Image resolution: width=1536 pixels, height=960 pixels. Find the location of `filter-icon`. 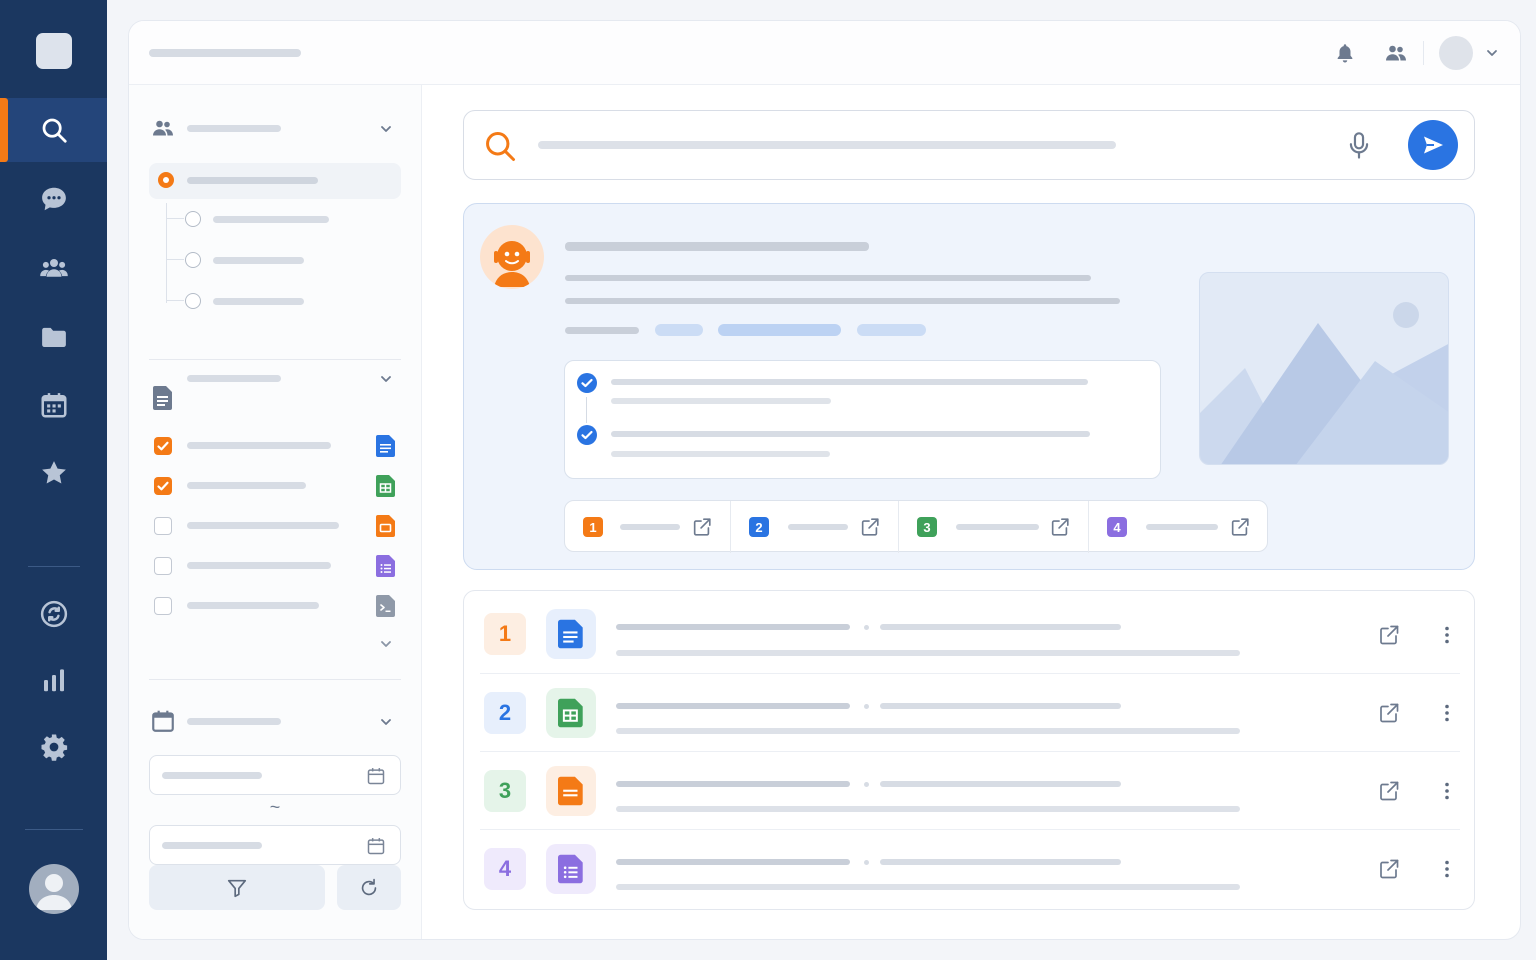

filter-icon is located at coordinates (237, 888).